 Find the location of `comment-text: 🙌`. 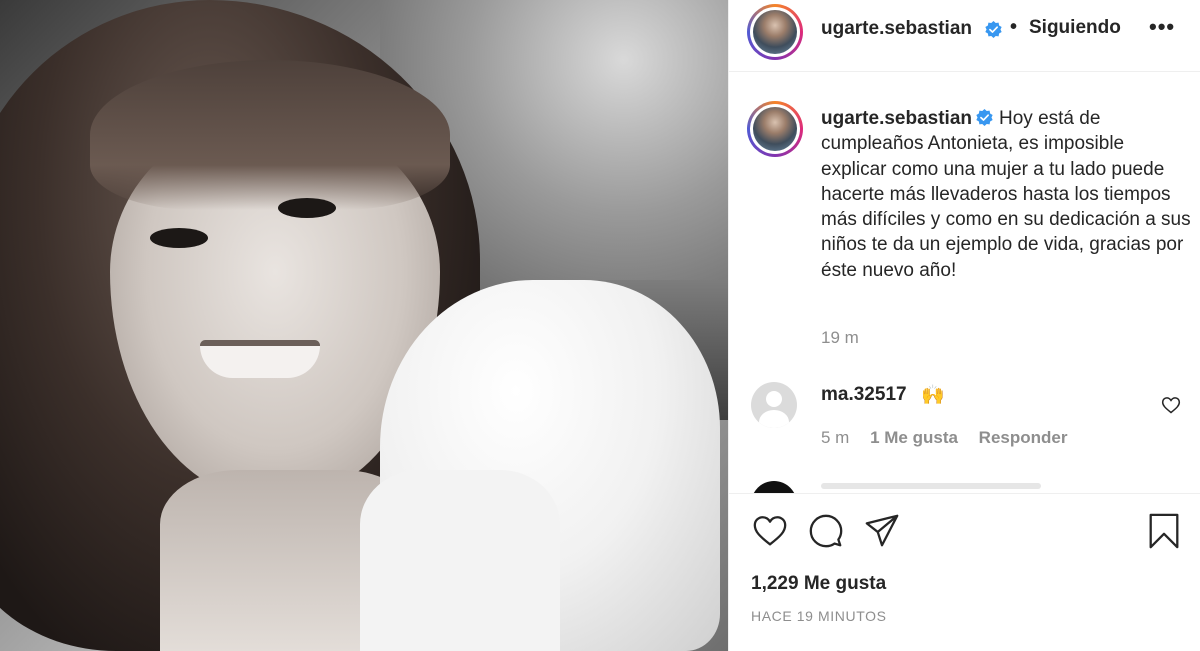

comment-text: 🙌 is located at coordinates (933, 395).